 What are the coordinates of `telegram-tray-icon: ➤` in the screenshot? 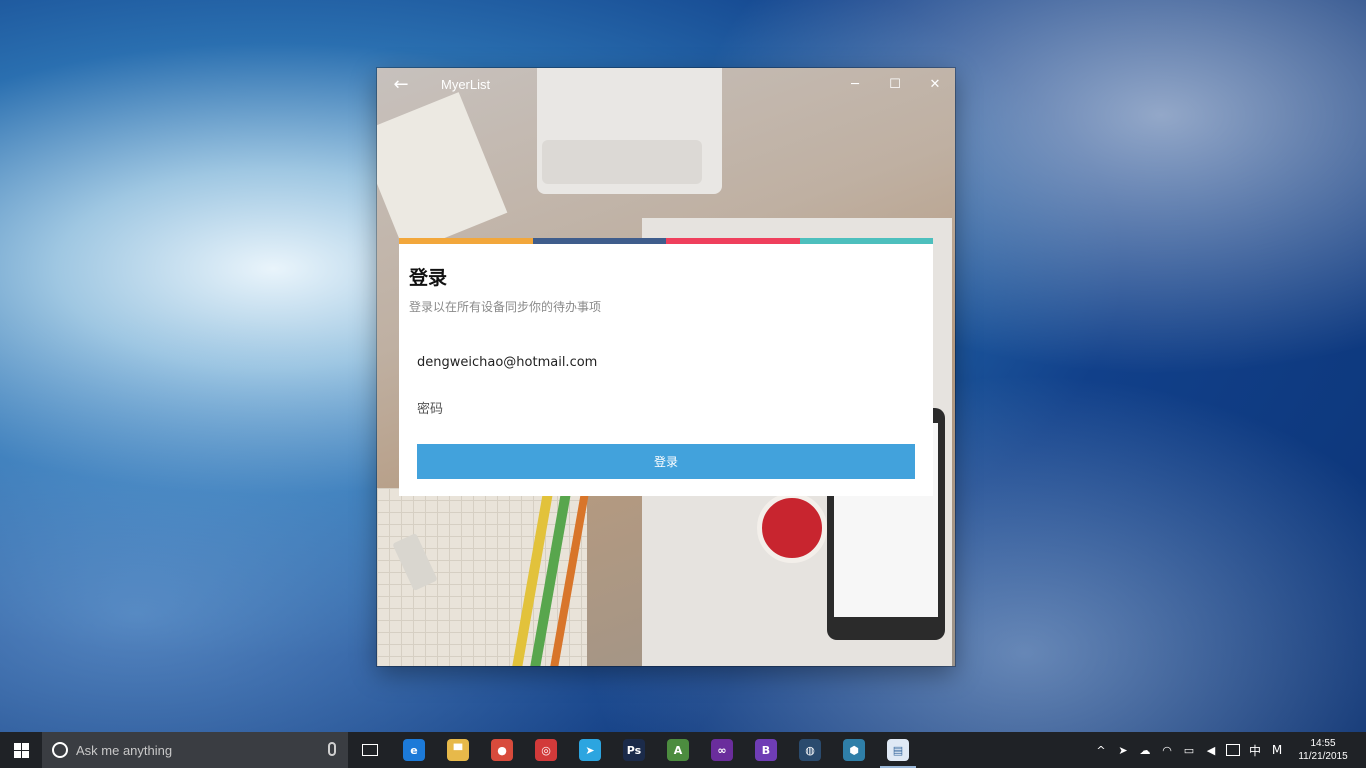 It's located at (1123, 750).